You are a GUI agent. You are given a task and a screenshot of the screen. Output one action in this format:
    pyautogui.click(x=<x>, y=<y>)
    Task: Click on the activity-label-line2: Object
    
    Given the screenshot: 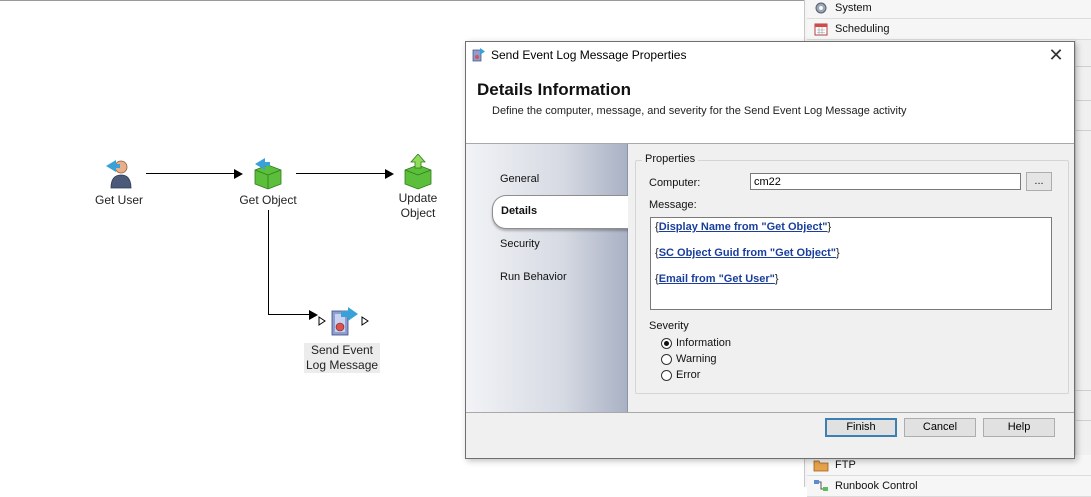 What is the action you would take?
    pyautogui.click(x=418, y=213)
    